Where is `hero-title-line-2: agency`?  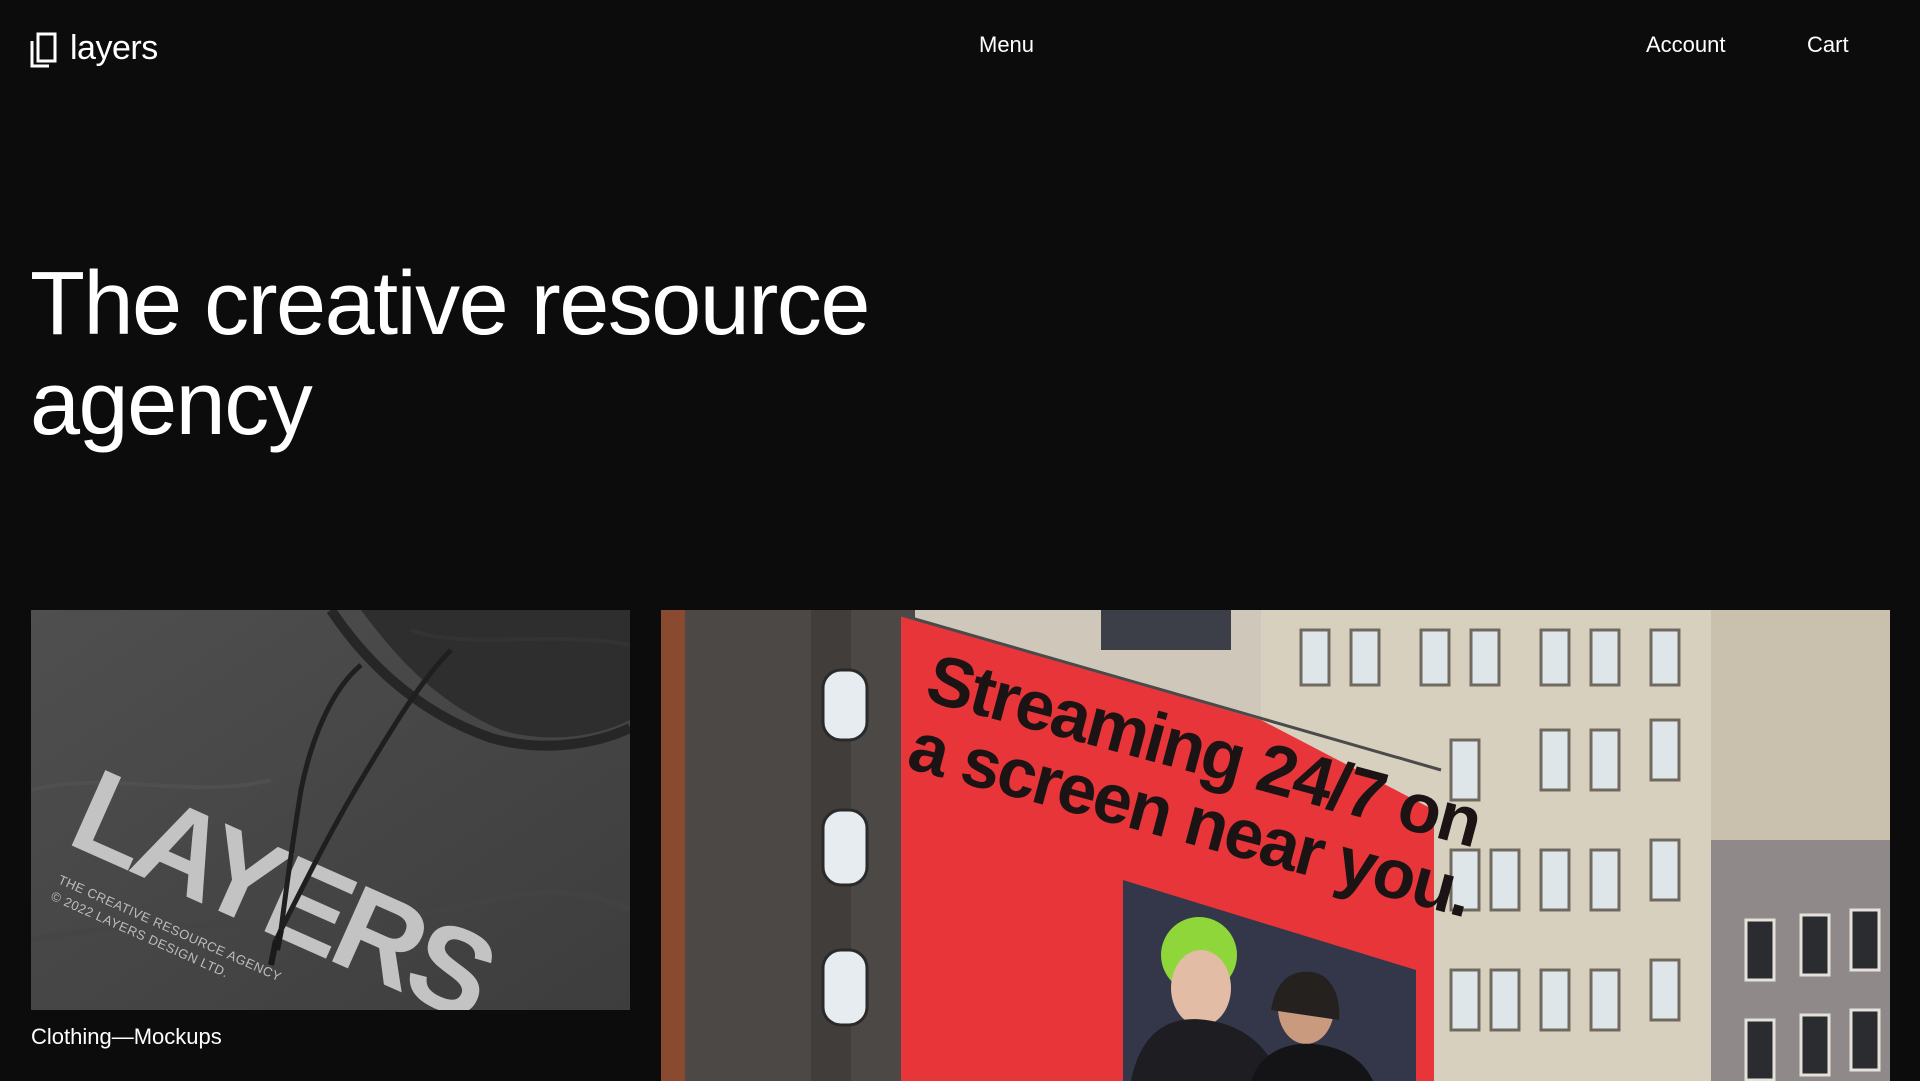
hero-title-line-2: agency is located at coordinates (171, 404).